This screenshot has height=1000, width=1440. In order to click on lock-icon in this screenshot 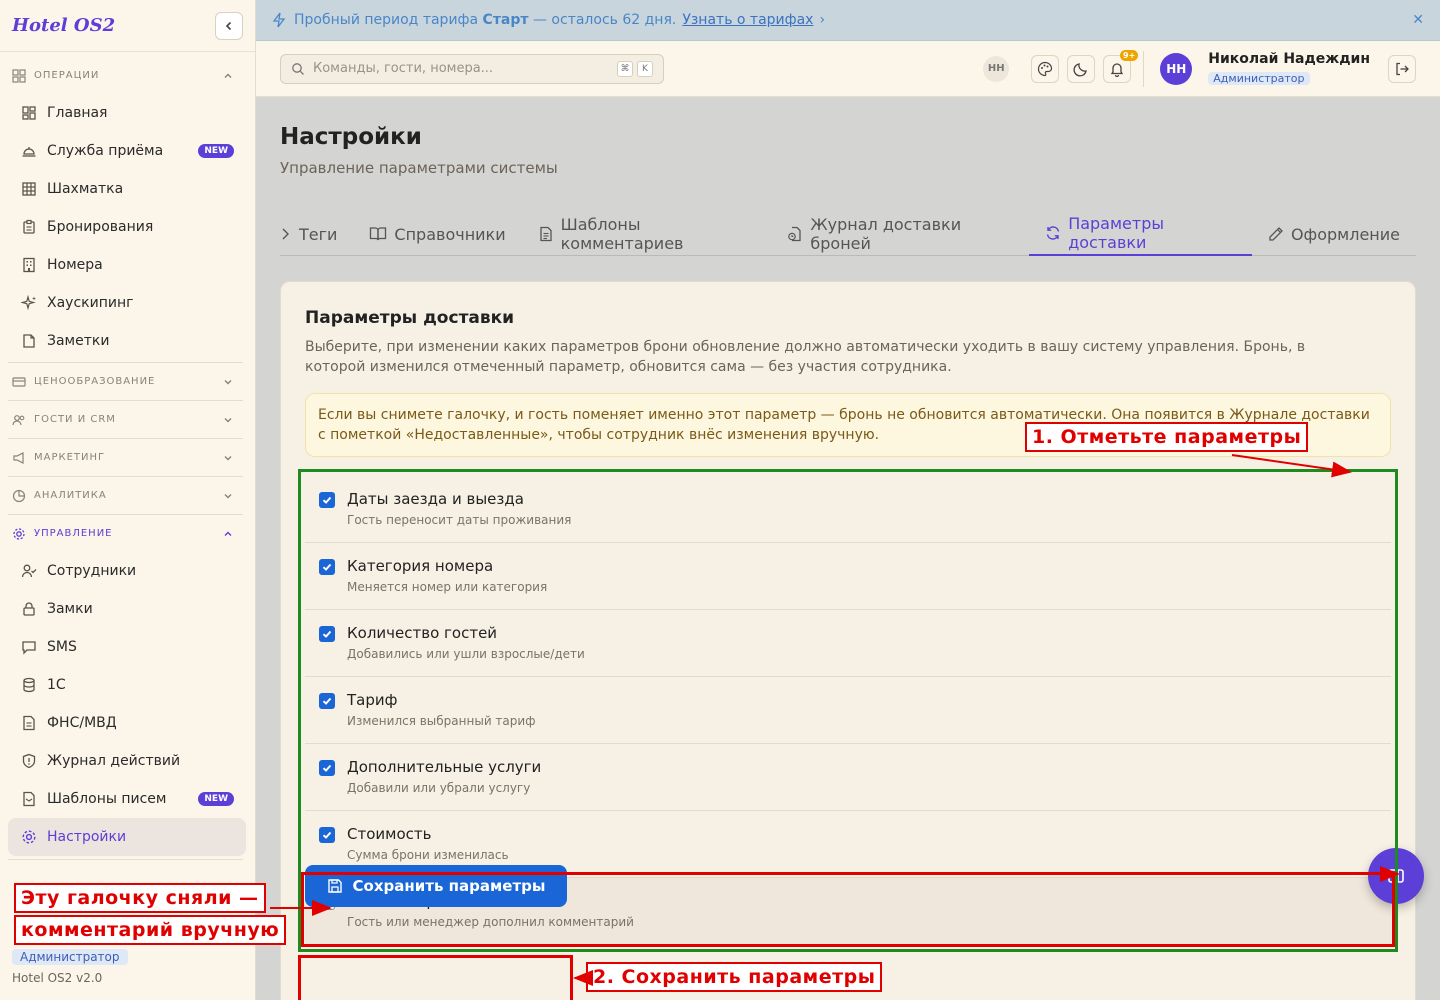, I will do `click(29, 609)`.